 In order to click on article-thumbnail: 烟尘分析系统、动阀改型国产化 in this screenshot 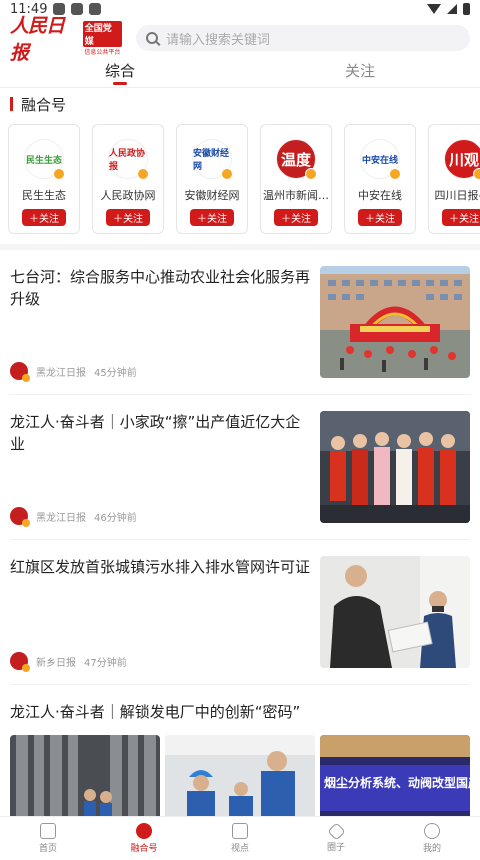, I will do `click(395, 778)`.